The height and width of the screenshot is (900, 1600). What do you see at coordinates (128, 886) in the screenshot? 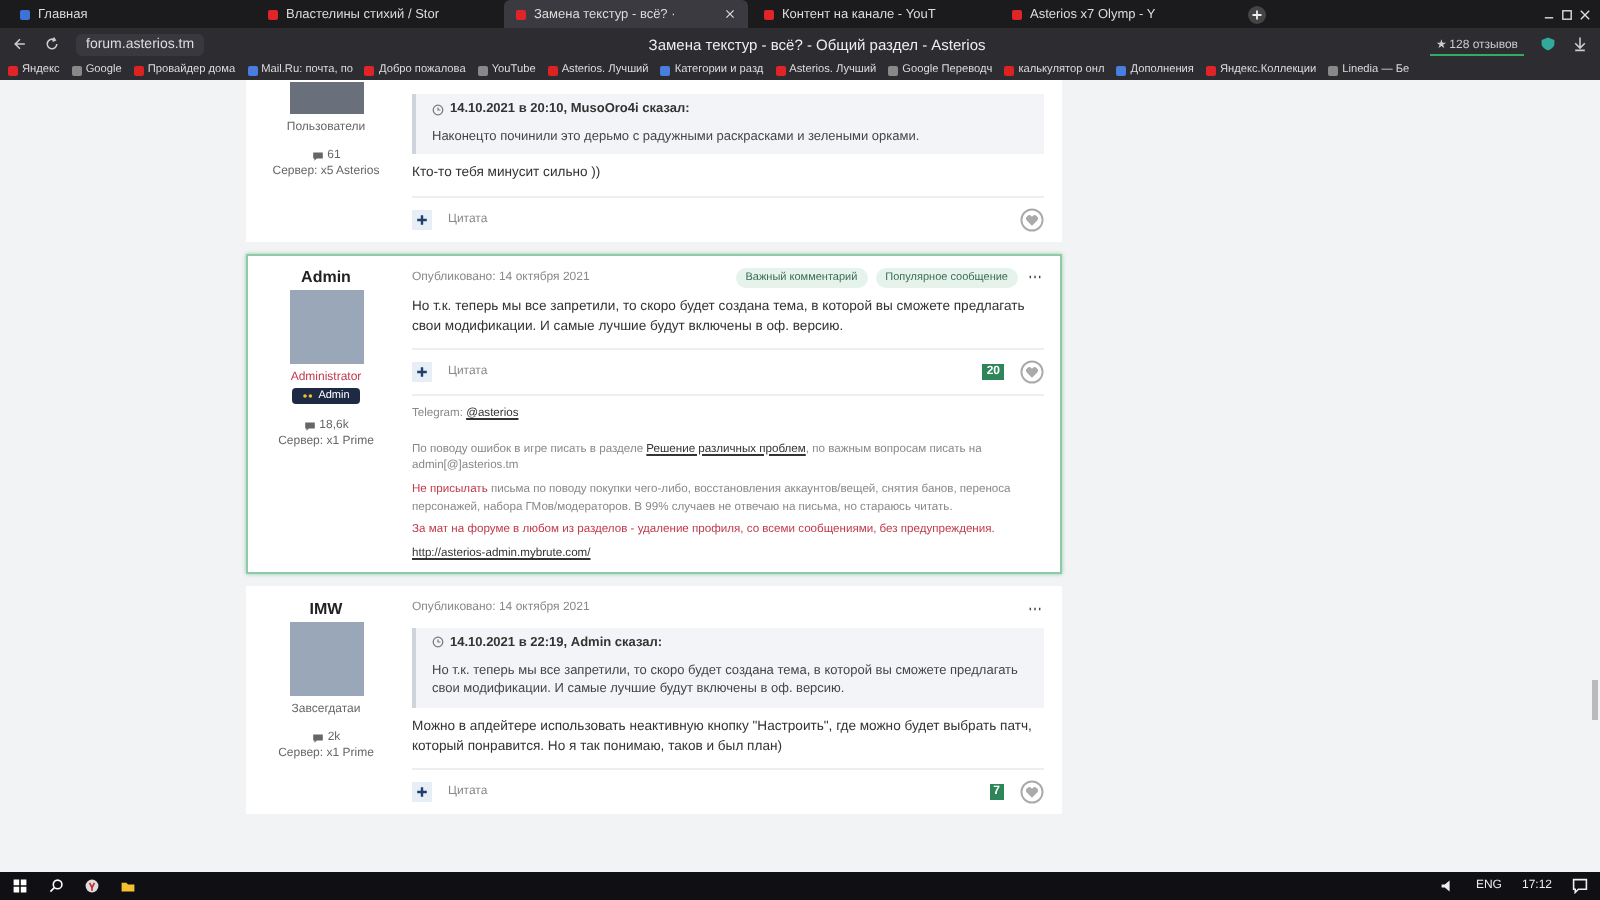
I see `folder-icon` at bounding box center [128, 886].